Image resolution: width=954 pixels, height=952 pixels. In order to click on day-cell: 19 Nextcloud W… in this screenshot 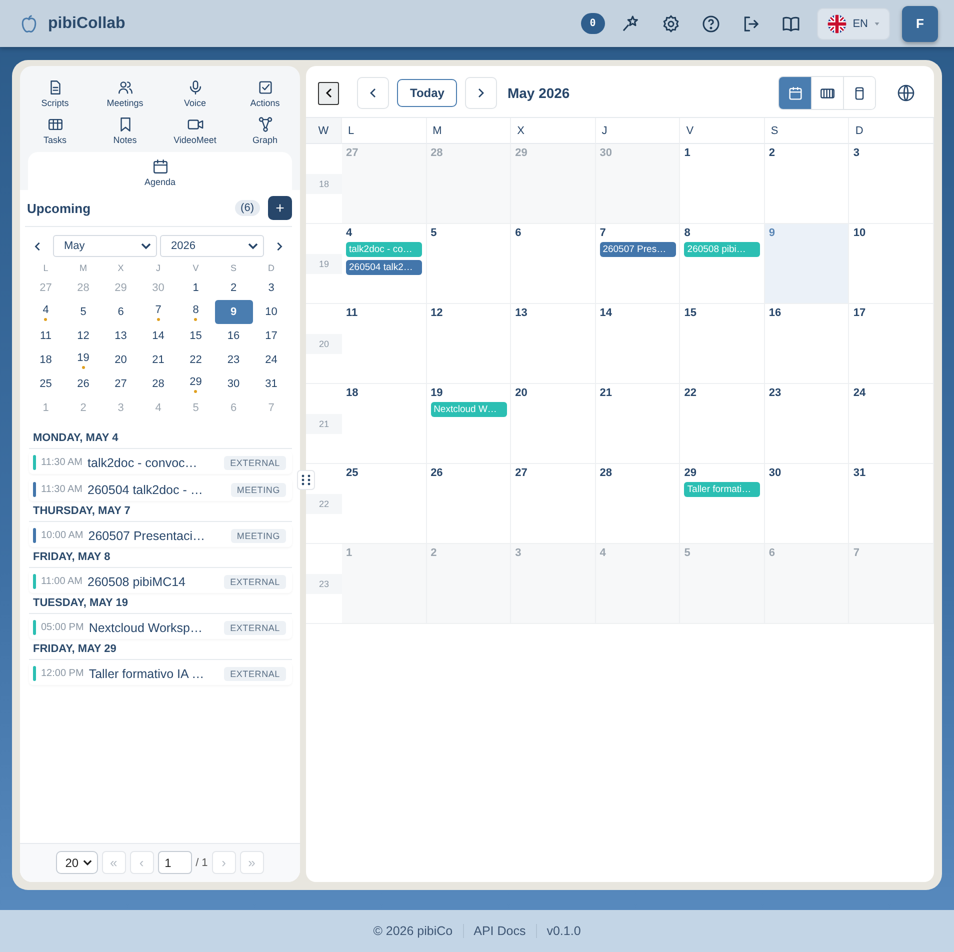, I will do `click(469, 424)`.